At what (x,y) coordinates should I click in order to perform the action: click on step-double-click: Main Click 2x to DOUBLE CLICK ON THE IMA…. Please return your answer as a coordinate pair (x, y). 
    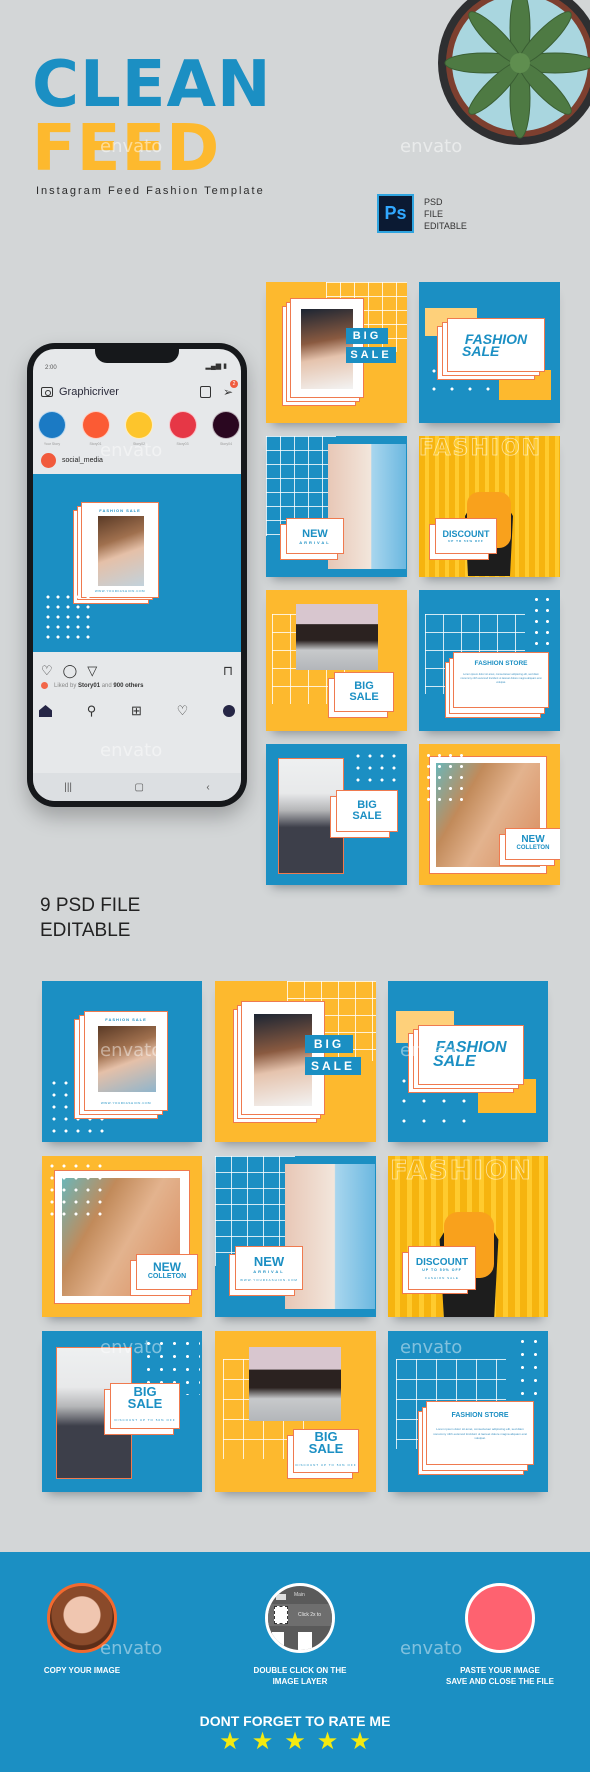
    Looking at the image, I should click on (300, 1635).